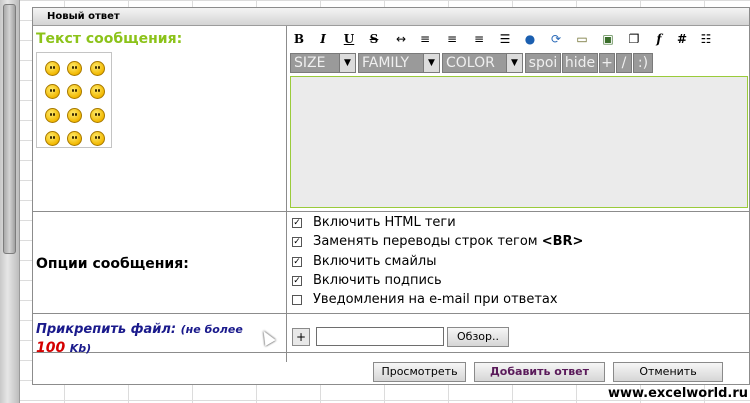  Describe the element at coordinates (384, 222) in the screenshot. I see `option-label: Включить HTML теги` at that location.